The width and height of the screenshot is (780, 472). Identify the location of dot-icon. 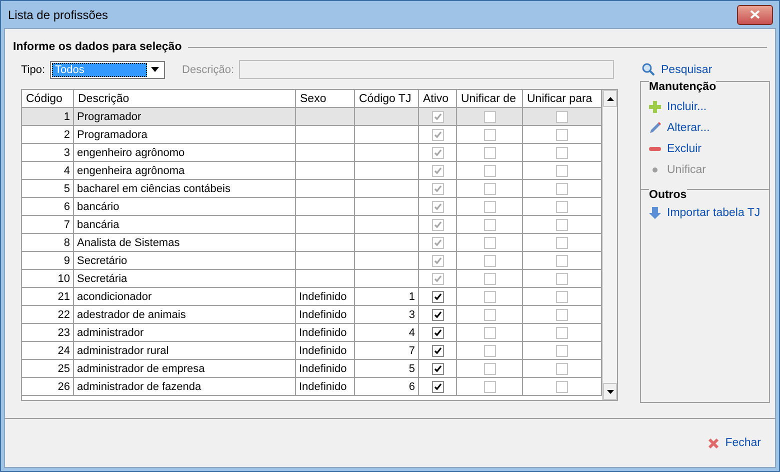
(655, 170).